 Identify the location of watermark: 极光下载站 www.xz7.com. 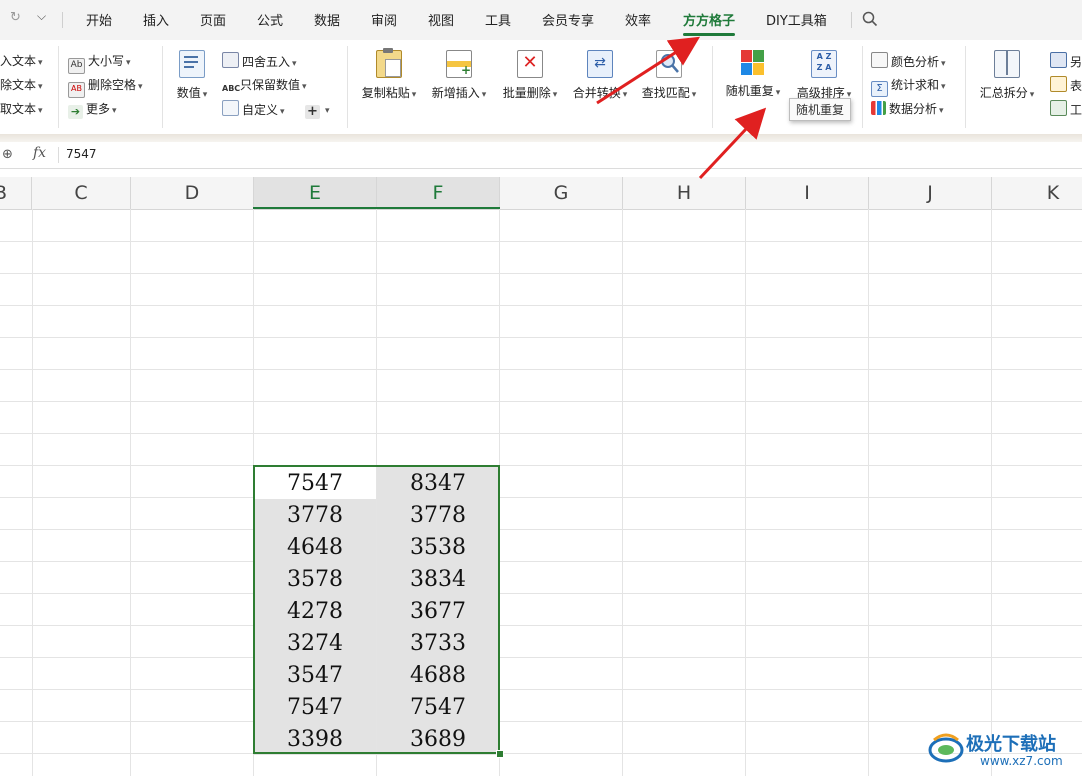
(1002, 750).